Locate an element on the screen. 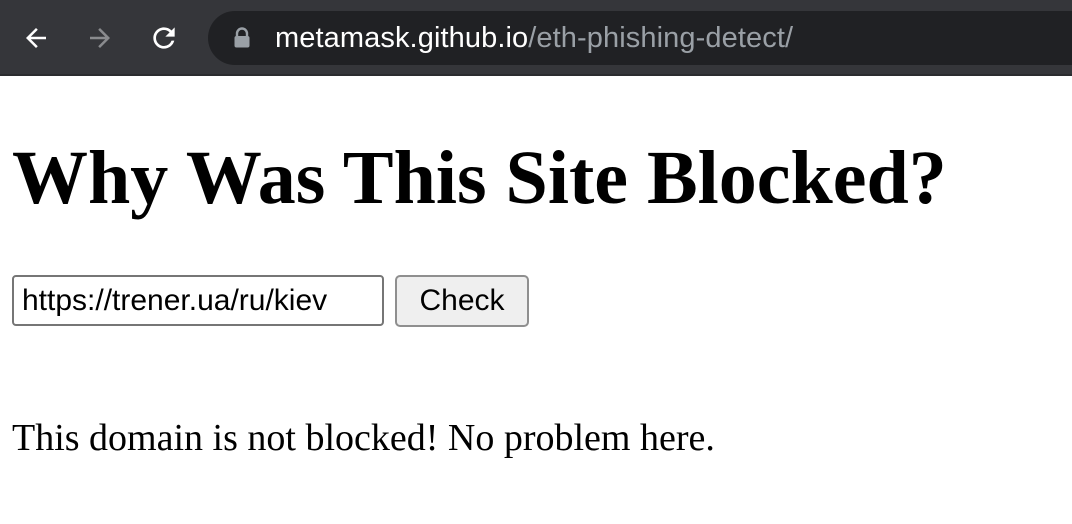  browser-toolbar: metamask.github.io/eth-phishing-detect/ is located at coordinates (536, 38).